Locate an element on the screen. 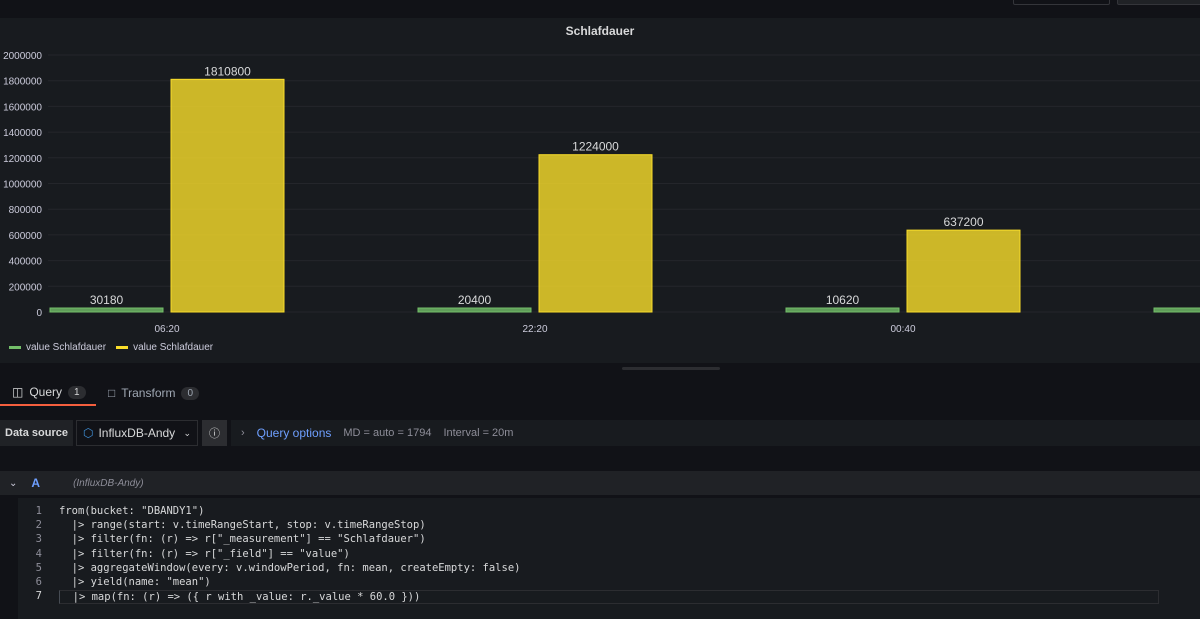 The width and height of the screenshot is (1200, 619). tab-count: 0 is located at coordinates (190, 393).